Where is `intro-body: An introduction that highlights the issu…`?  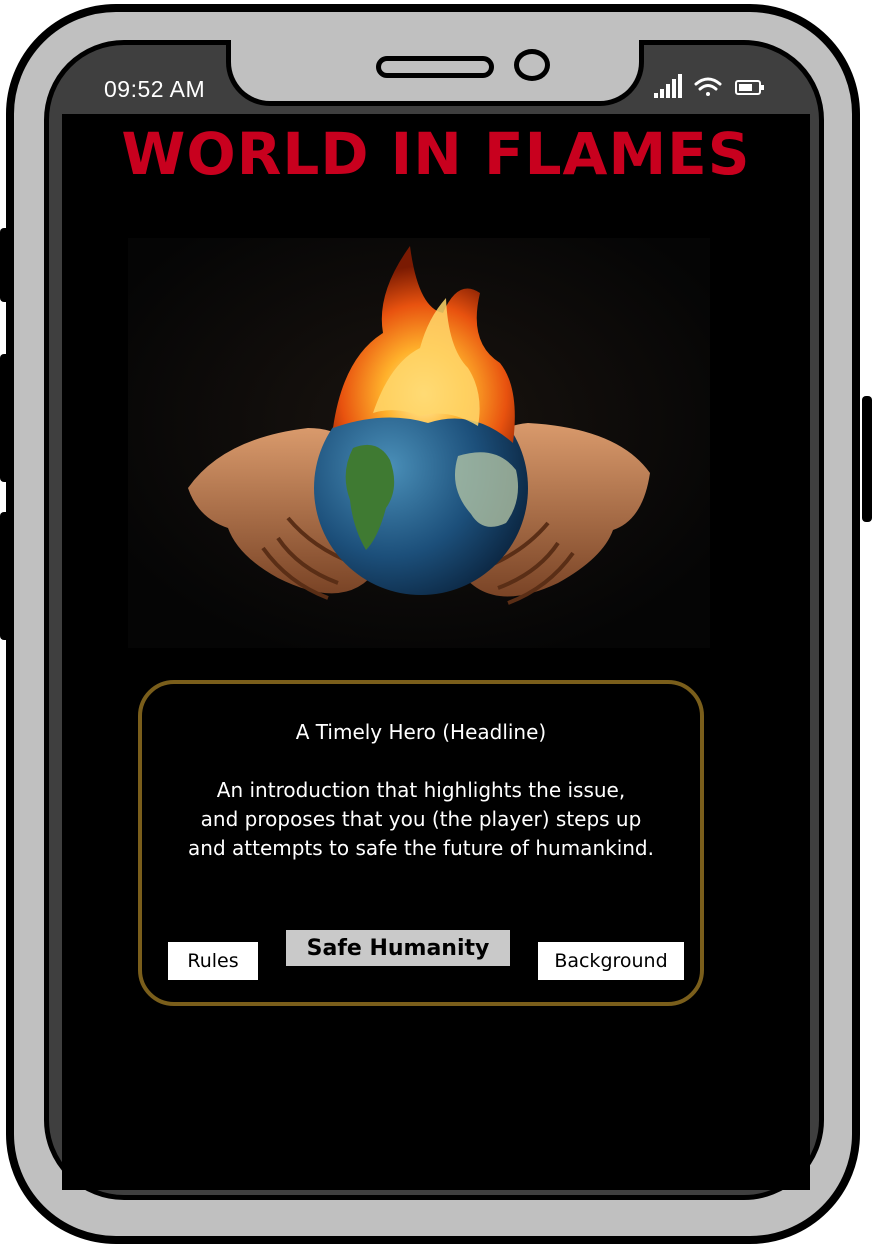
intro-body: An introduction that highlights the issu… is located at coordinates (421, 819).